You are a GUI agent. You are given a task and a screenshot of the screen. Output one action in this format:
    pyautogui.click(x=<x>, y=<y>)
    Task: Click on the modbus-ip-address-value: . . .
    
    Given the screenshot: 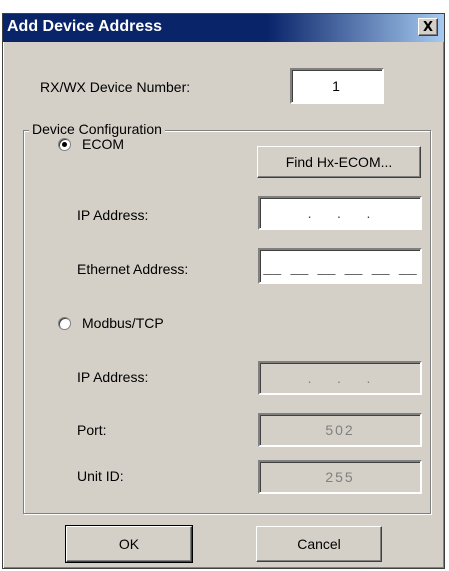 What is the action you would take?
    pyautogui.click(x=340, y=378)
    